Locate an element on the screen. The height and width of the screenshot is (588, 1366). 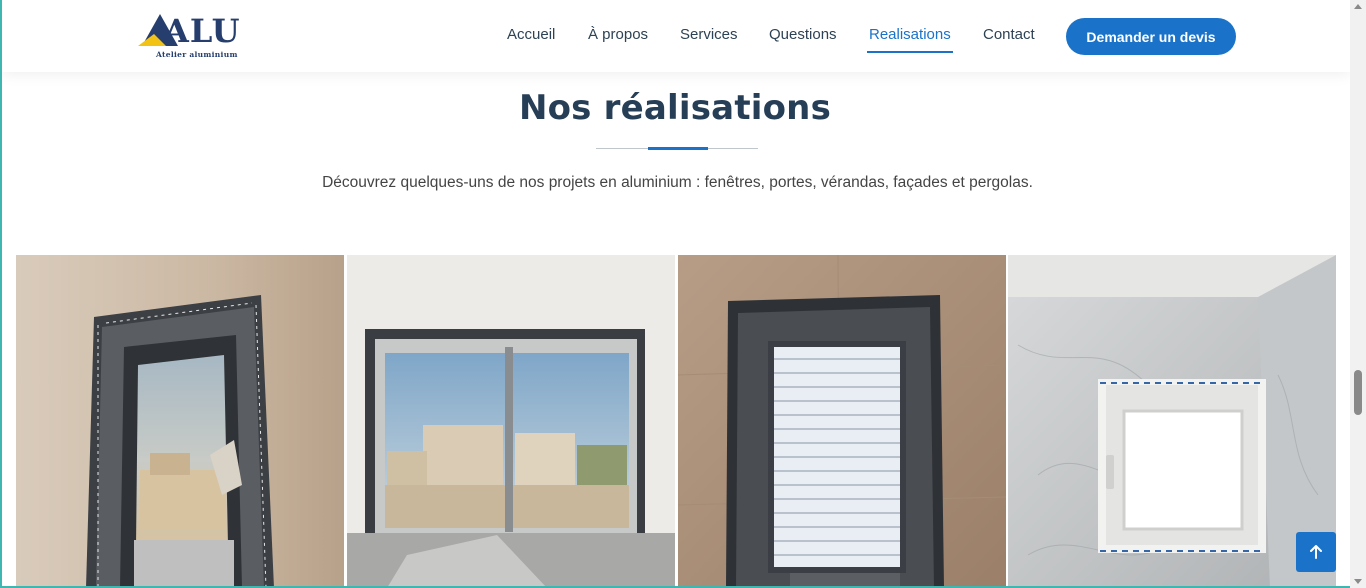
page-scrollbar is located at coordinates (1358, 294).